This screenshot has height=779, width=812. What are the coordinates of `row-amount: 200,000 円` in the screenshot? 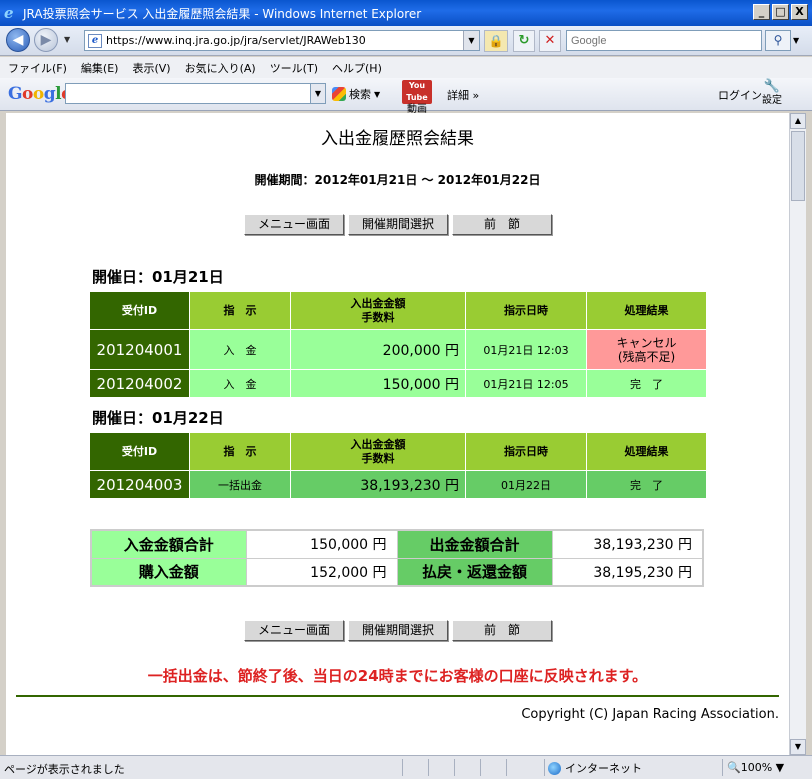 It's located at (378, 349).